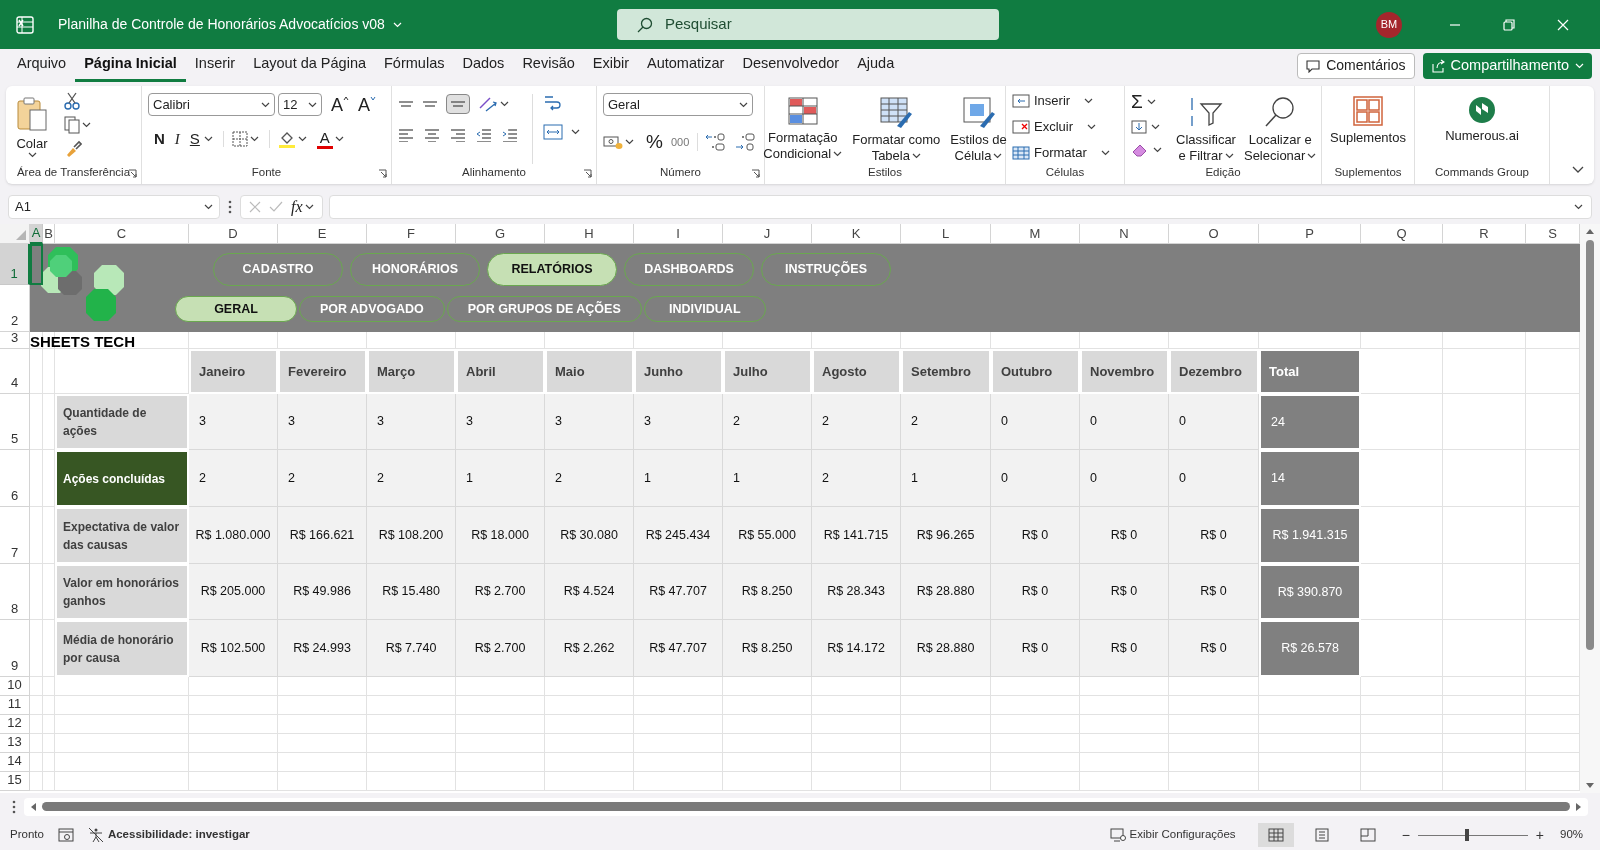 The height and width of the screenshot is (850, 1600). What do you see at coordinates (130, 65) in the screenshot?
I see `menu-tab: Página Inicial` at bounding box center [130, 65].